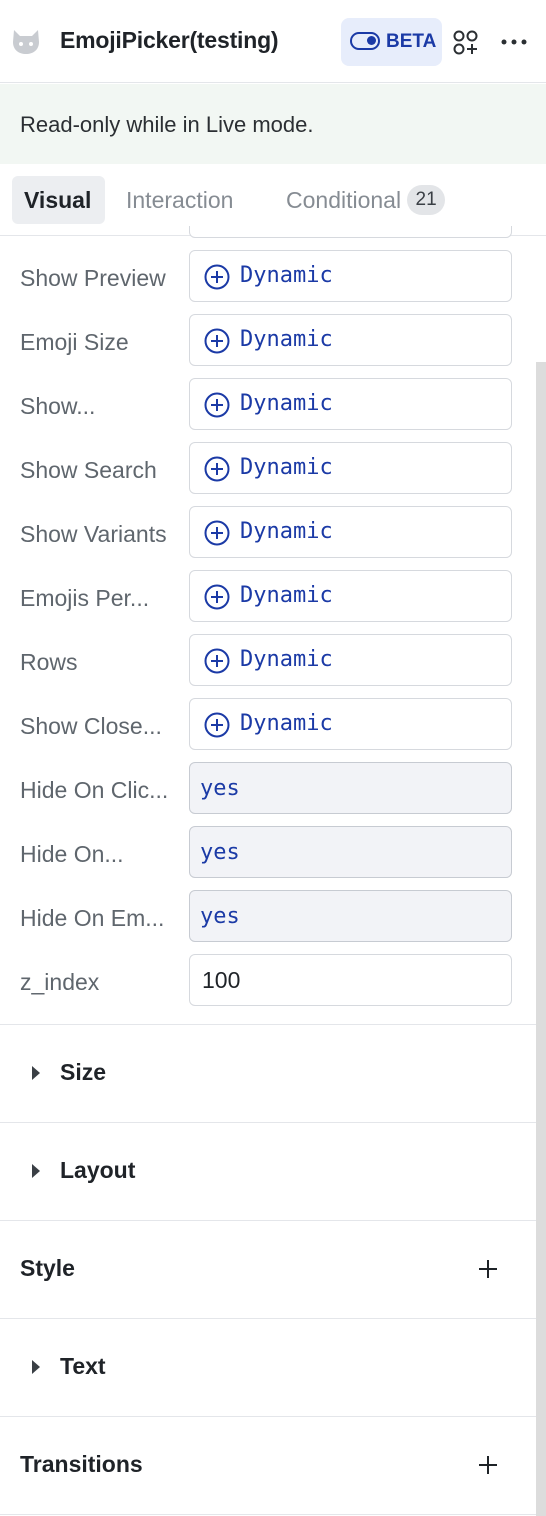  Describe the element at coordinates (268, 1073) in the screenshot. I see `section-size: Size` at that location.